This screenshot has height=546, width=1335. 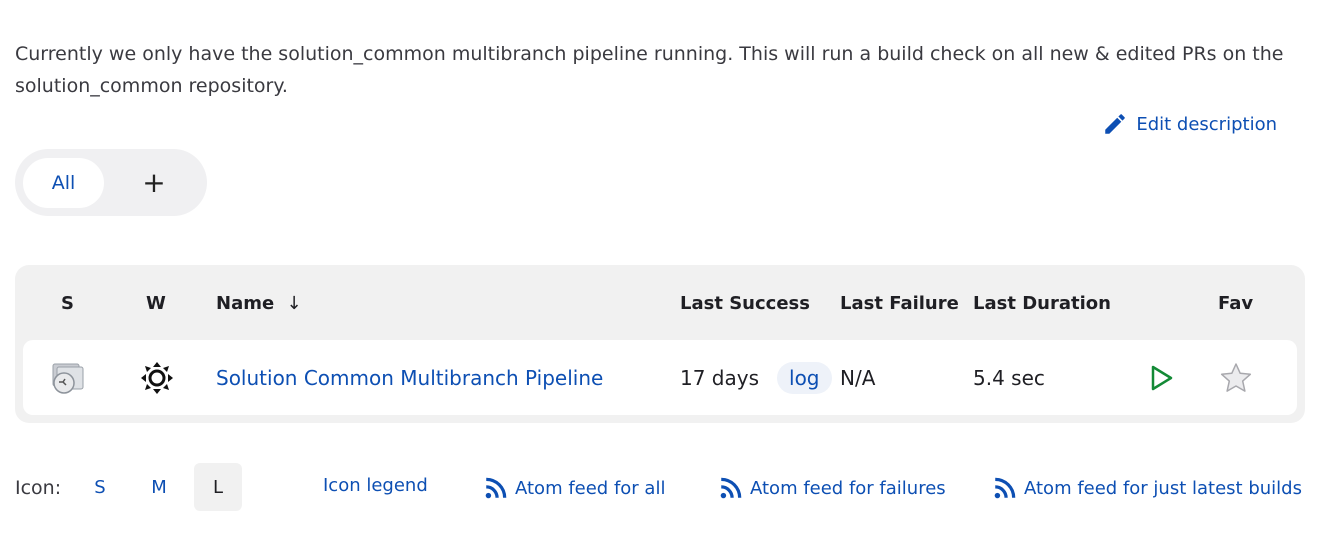 I want to click on column-header-name: Name ↓, so click(x=259, y=303).